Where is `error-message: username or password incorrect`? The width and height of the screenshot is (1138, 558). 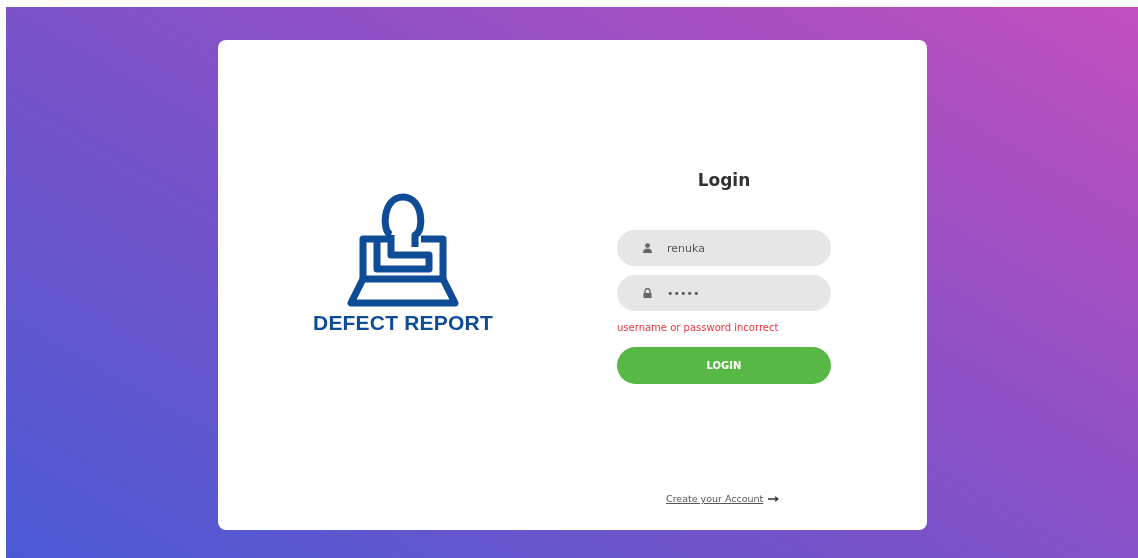 error-message: username or password incorrect is located at coordinates (698, 327).